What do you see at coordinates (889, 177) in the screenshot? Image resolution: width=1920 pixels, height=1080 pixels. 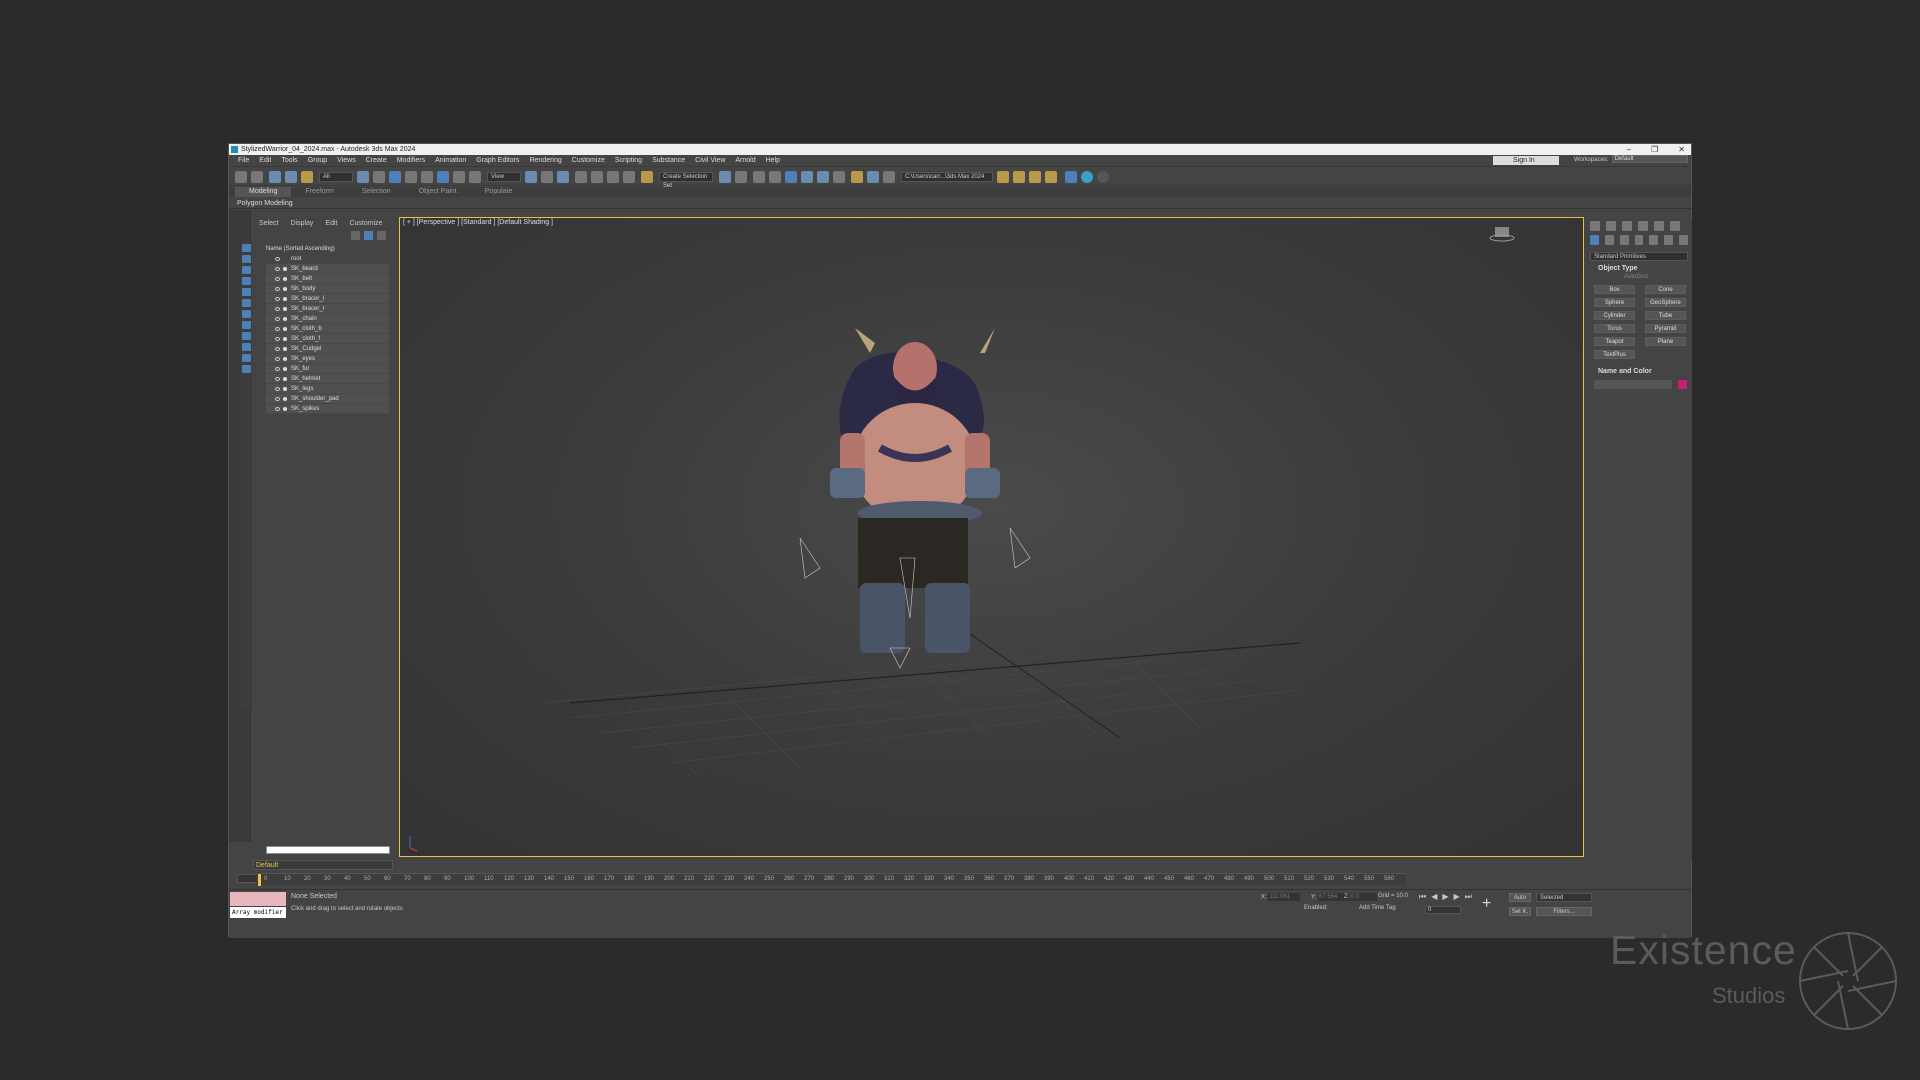 I see `render-production-icon` at bounding box center [889, 177].